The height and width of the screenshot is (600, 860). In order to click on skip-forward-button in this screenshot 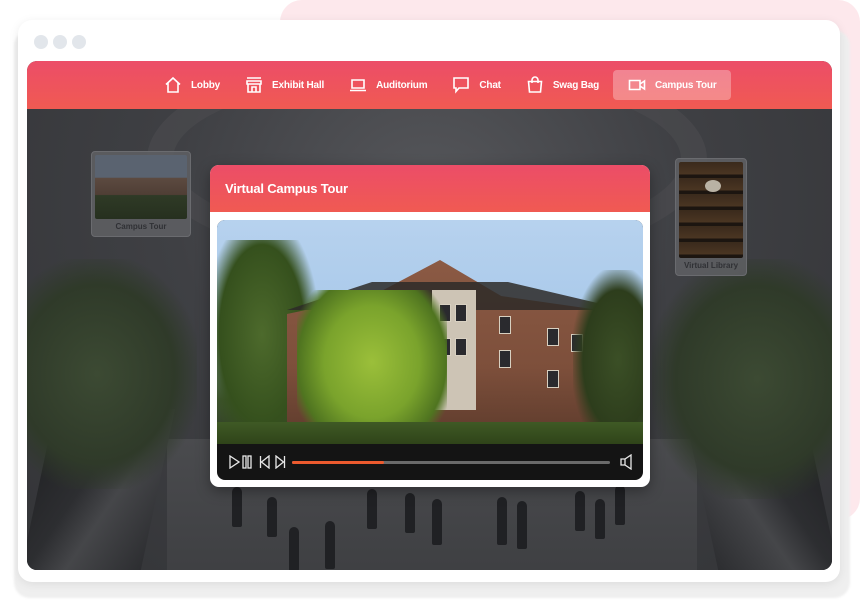, I will do `click(280, 462)`.